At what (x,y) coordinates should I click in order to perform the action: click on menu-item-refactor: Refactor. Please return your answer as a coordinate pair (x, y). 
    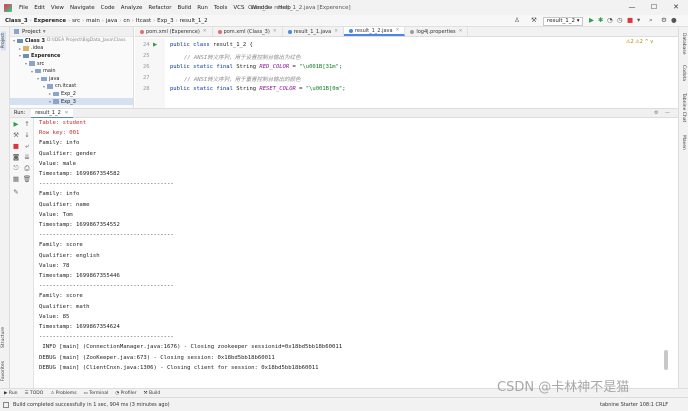
    Looking at the image, I should click on (159, 8).